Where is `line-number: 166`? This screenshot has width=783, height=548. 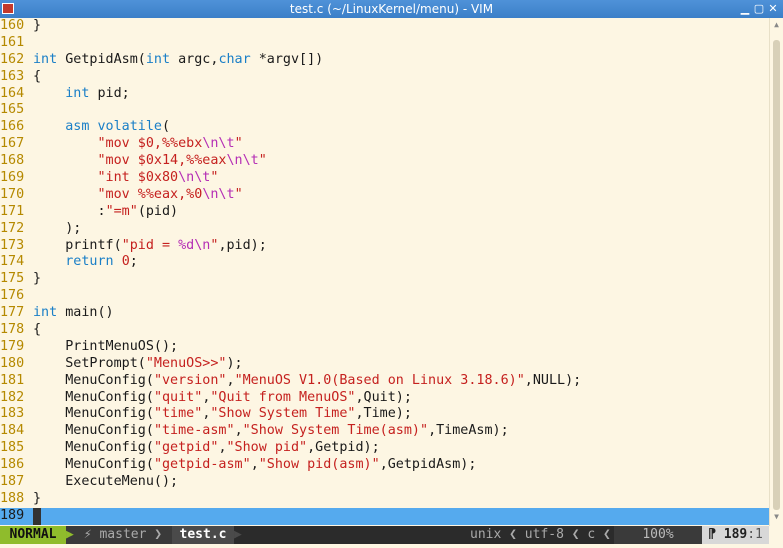
line-number: 166 is located at coordinates (12, 127).